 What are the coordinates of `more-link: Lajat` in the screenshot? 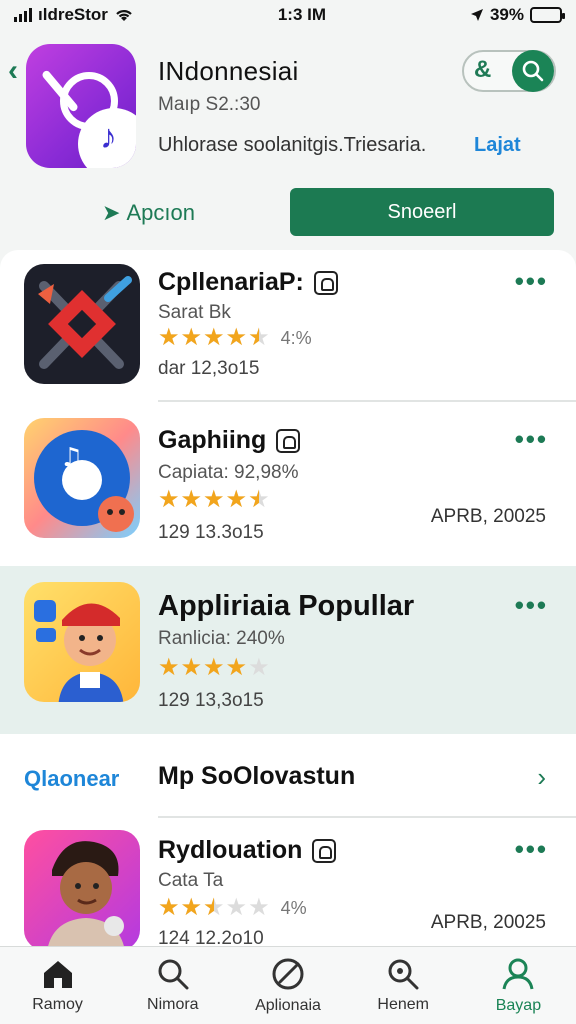 It's located at (497, 145).